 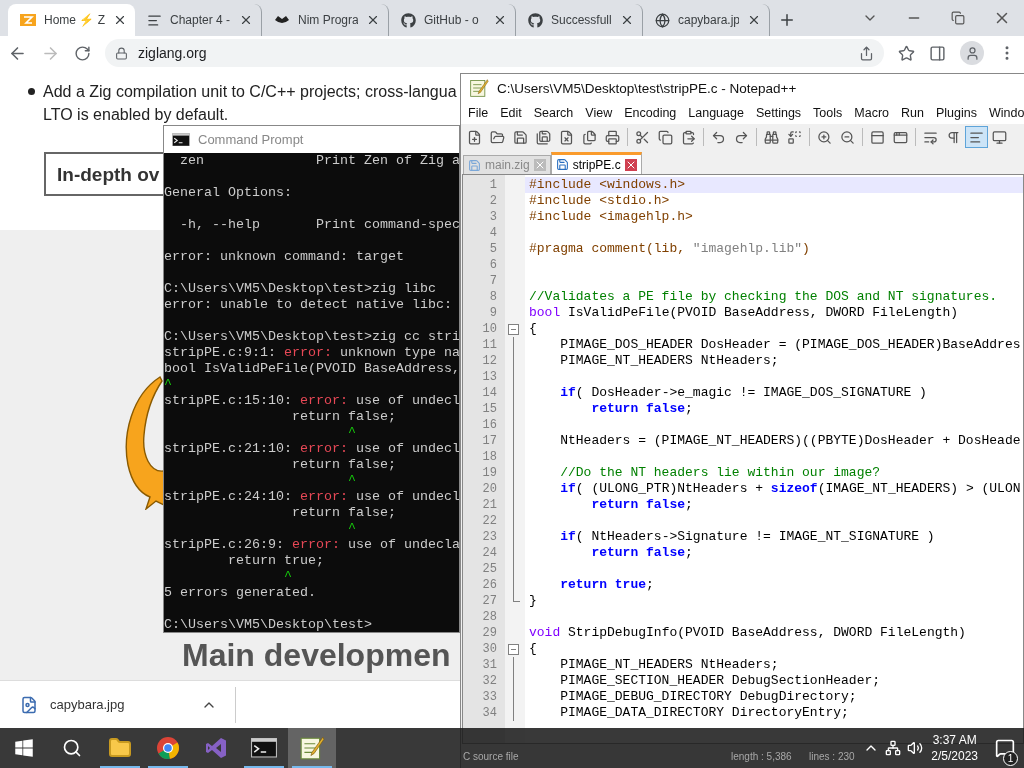 I want to click on zoom-out-icon, so click(x=847, y=137).